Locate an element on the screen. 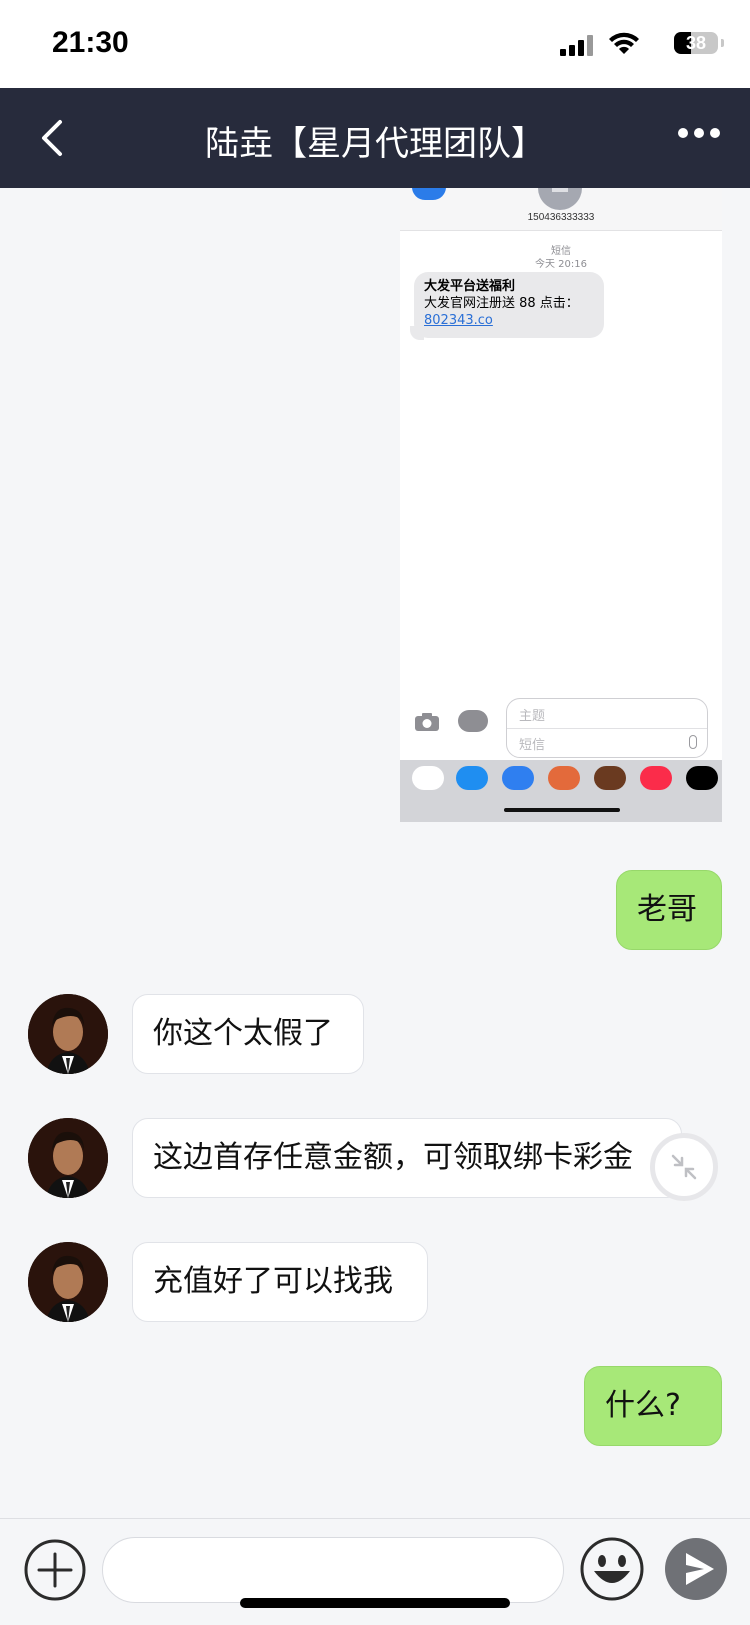  fitness-app-icon is located at coordinates (702, 778).